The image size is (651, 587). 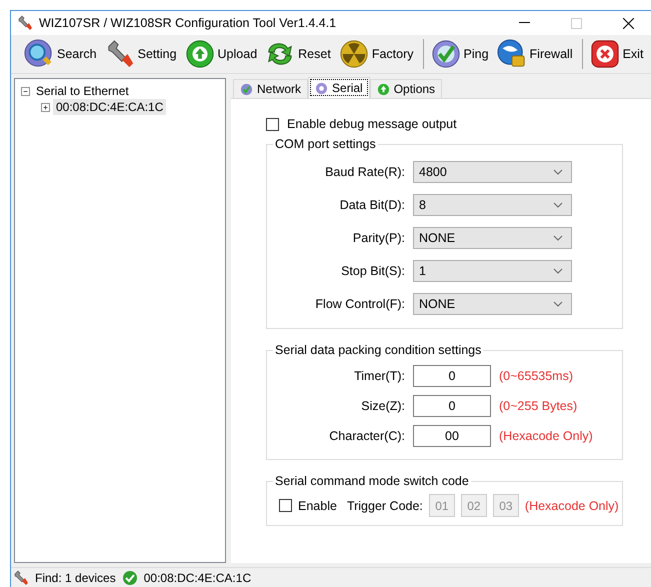 What do you see at coordinates (511, 54) in the screenshot?
I see `globe-lock-icon` at bounding box center [511, 54].